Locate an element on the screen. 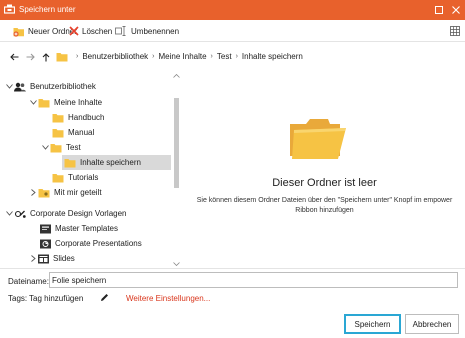 This screenshot has height=338, width=465. tree-item-master-templates: Master Templates is located at coordinates (79, 228).